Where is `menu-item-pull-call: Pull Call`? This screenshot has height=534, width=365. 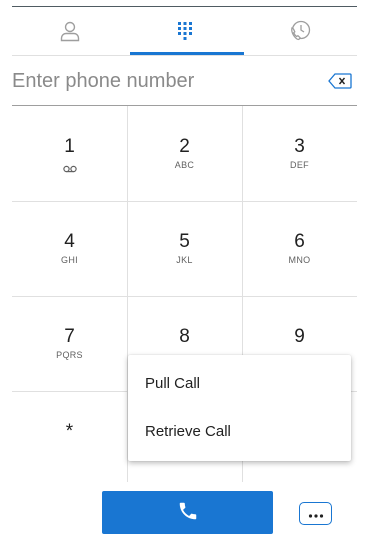 menu-item-pull-call: Pull Call is located at coordinates (239, 383).